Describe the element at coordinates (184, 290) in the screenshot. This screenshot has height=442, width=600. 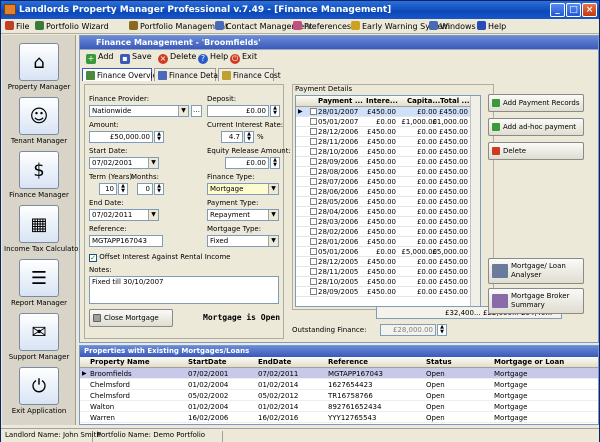
I see `notes-textarea: Fixed till 30/10/2007` at that location.